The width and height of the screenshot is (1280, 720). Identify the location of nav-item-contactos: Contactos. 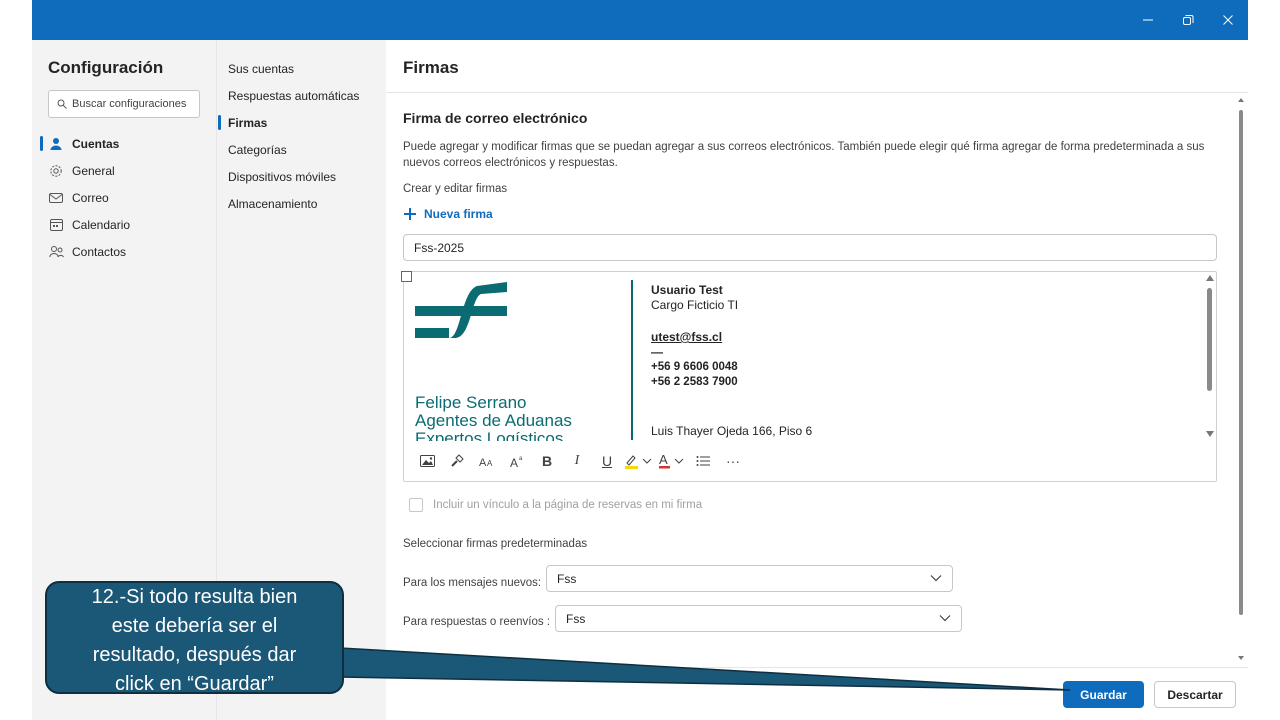
(124, 251).